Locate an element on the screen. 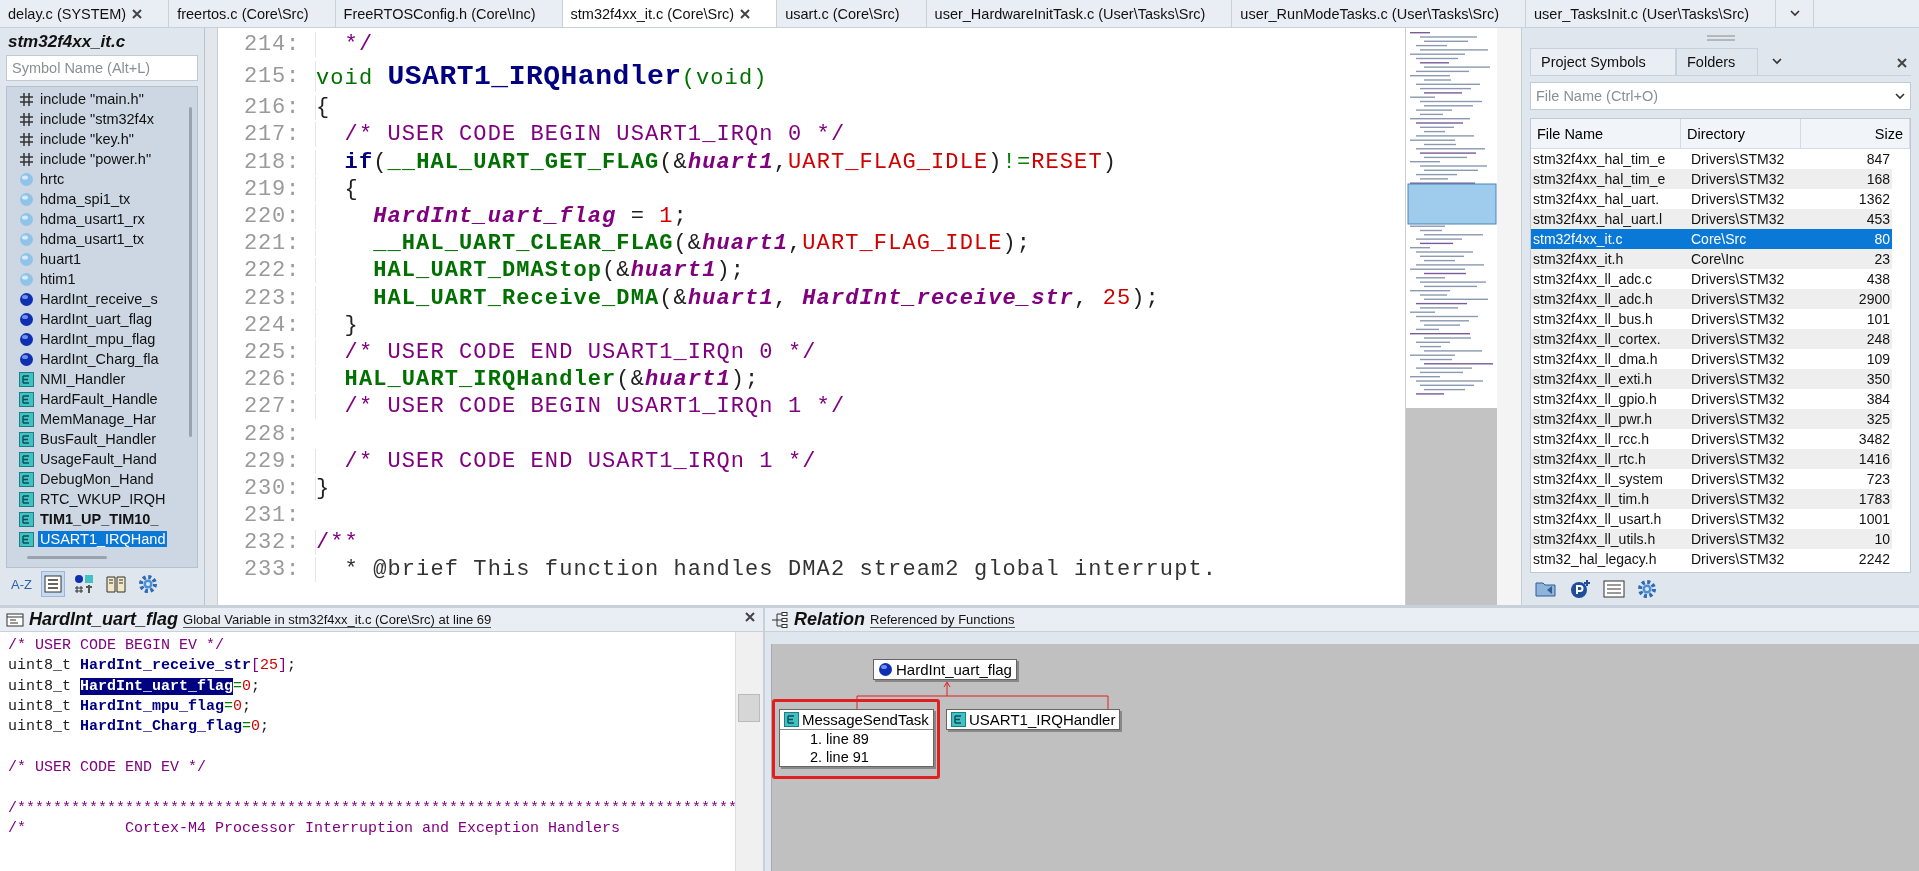 Image resolution: width=1919 pixels, height=871 pixels. symbol-node: HardInt_uart_flag is located at coordinates (945, 669).